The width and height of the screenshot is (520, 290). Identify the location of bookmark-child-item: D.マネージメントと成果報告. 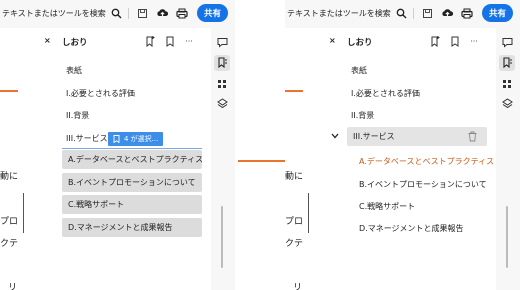
(411, 228).